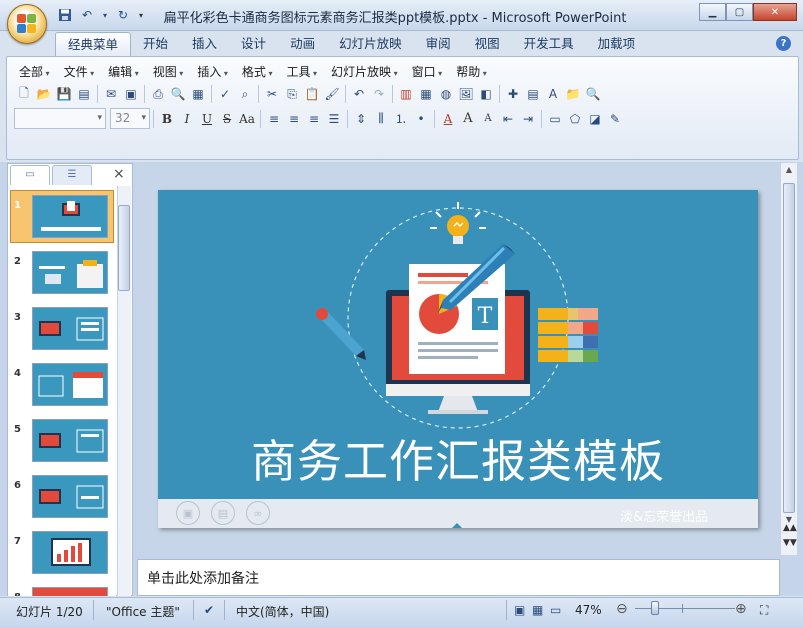 The height and width of the screenshot is (628, 803). I want to click on outline-tab: ☰, so click(72, 175).